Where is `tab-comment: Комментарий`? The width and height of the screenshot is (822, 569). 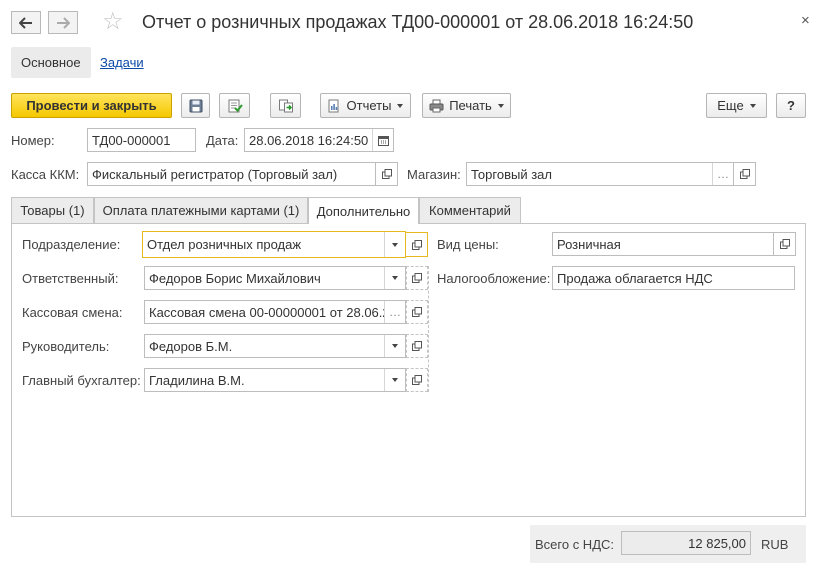 tab-comment: Комментарий is located at coordinates (470, 210).